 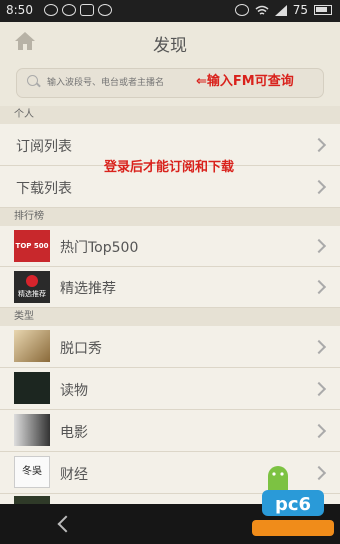 I want to click on list-item-label: 读物, so click(x=74, y=391).